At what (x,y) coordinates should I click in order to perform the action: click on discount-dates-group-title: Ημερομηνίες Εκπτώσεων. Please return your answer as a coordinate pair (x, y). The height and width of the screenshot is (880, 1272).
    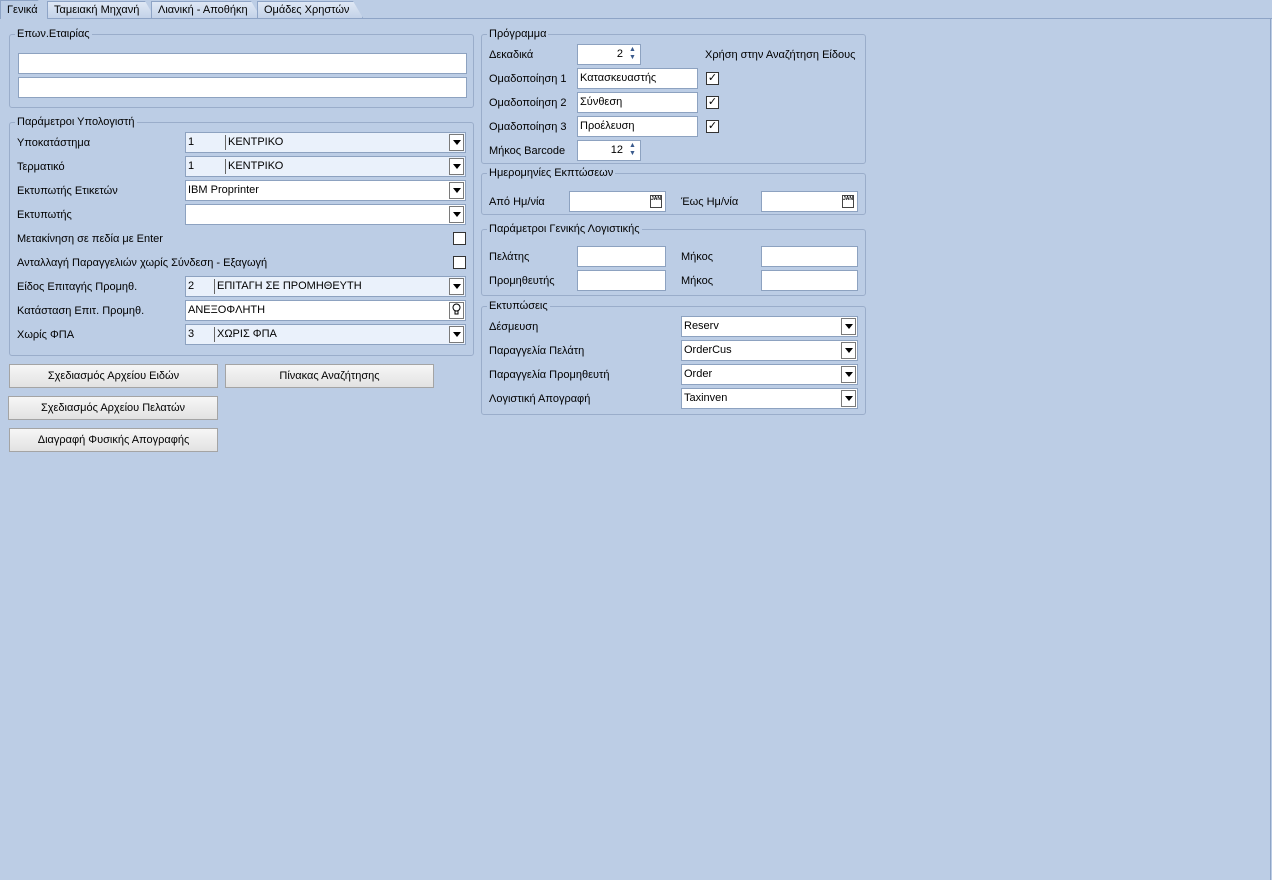
    Looking at the image, I should click on (551, 173).